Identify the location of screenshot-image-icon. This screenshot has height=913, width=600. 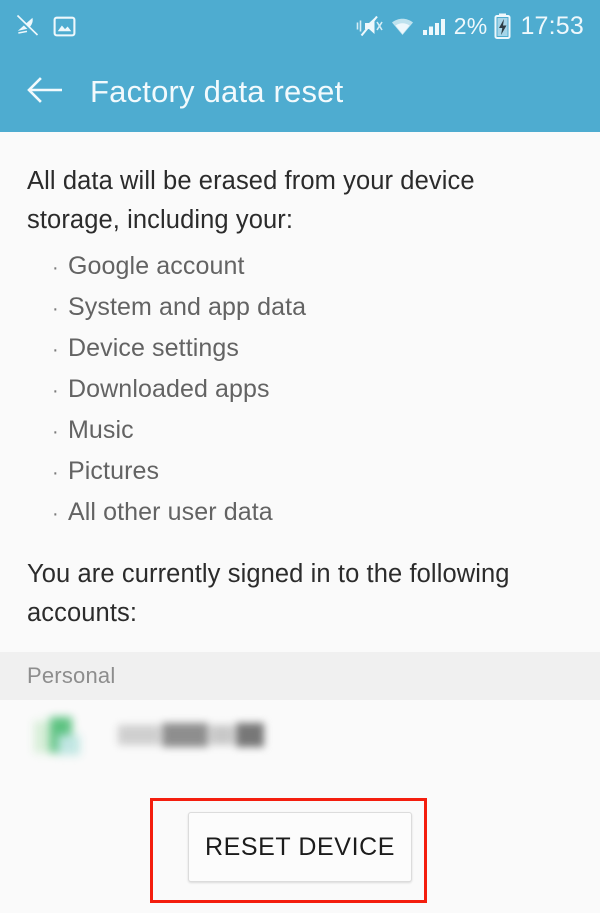
(64, 26).